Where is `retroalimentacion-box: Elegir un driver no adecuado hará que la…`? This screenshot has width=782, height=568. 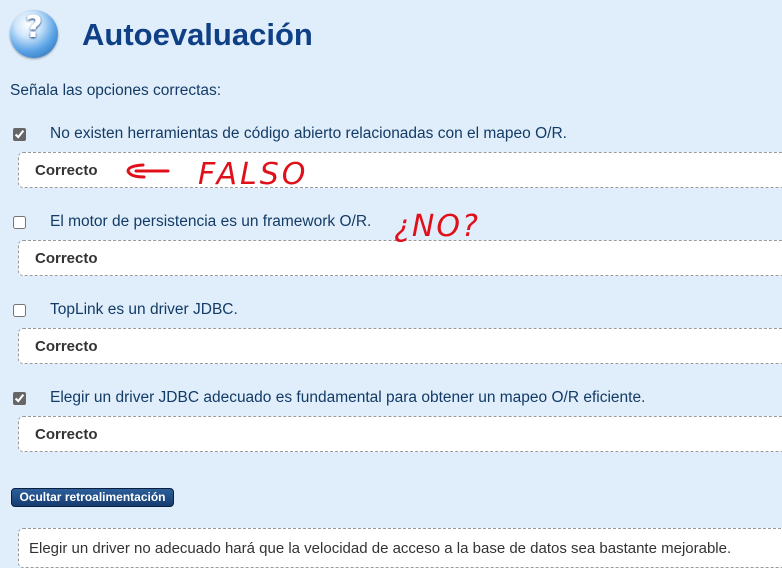
retroalimentacion-box: Elegir un driver no adecuado hará que la… is located at coordinates (400, 548).